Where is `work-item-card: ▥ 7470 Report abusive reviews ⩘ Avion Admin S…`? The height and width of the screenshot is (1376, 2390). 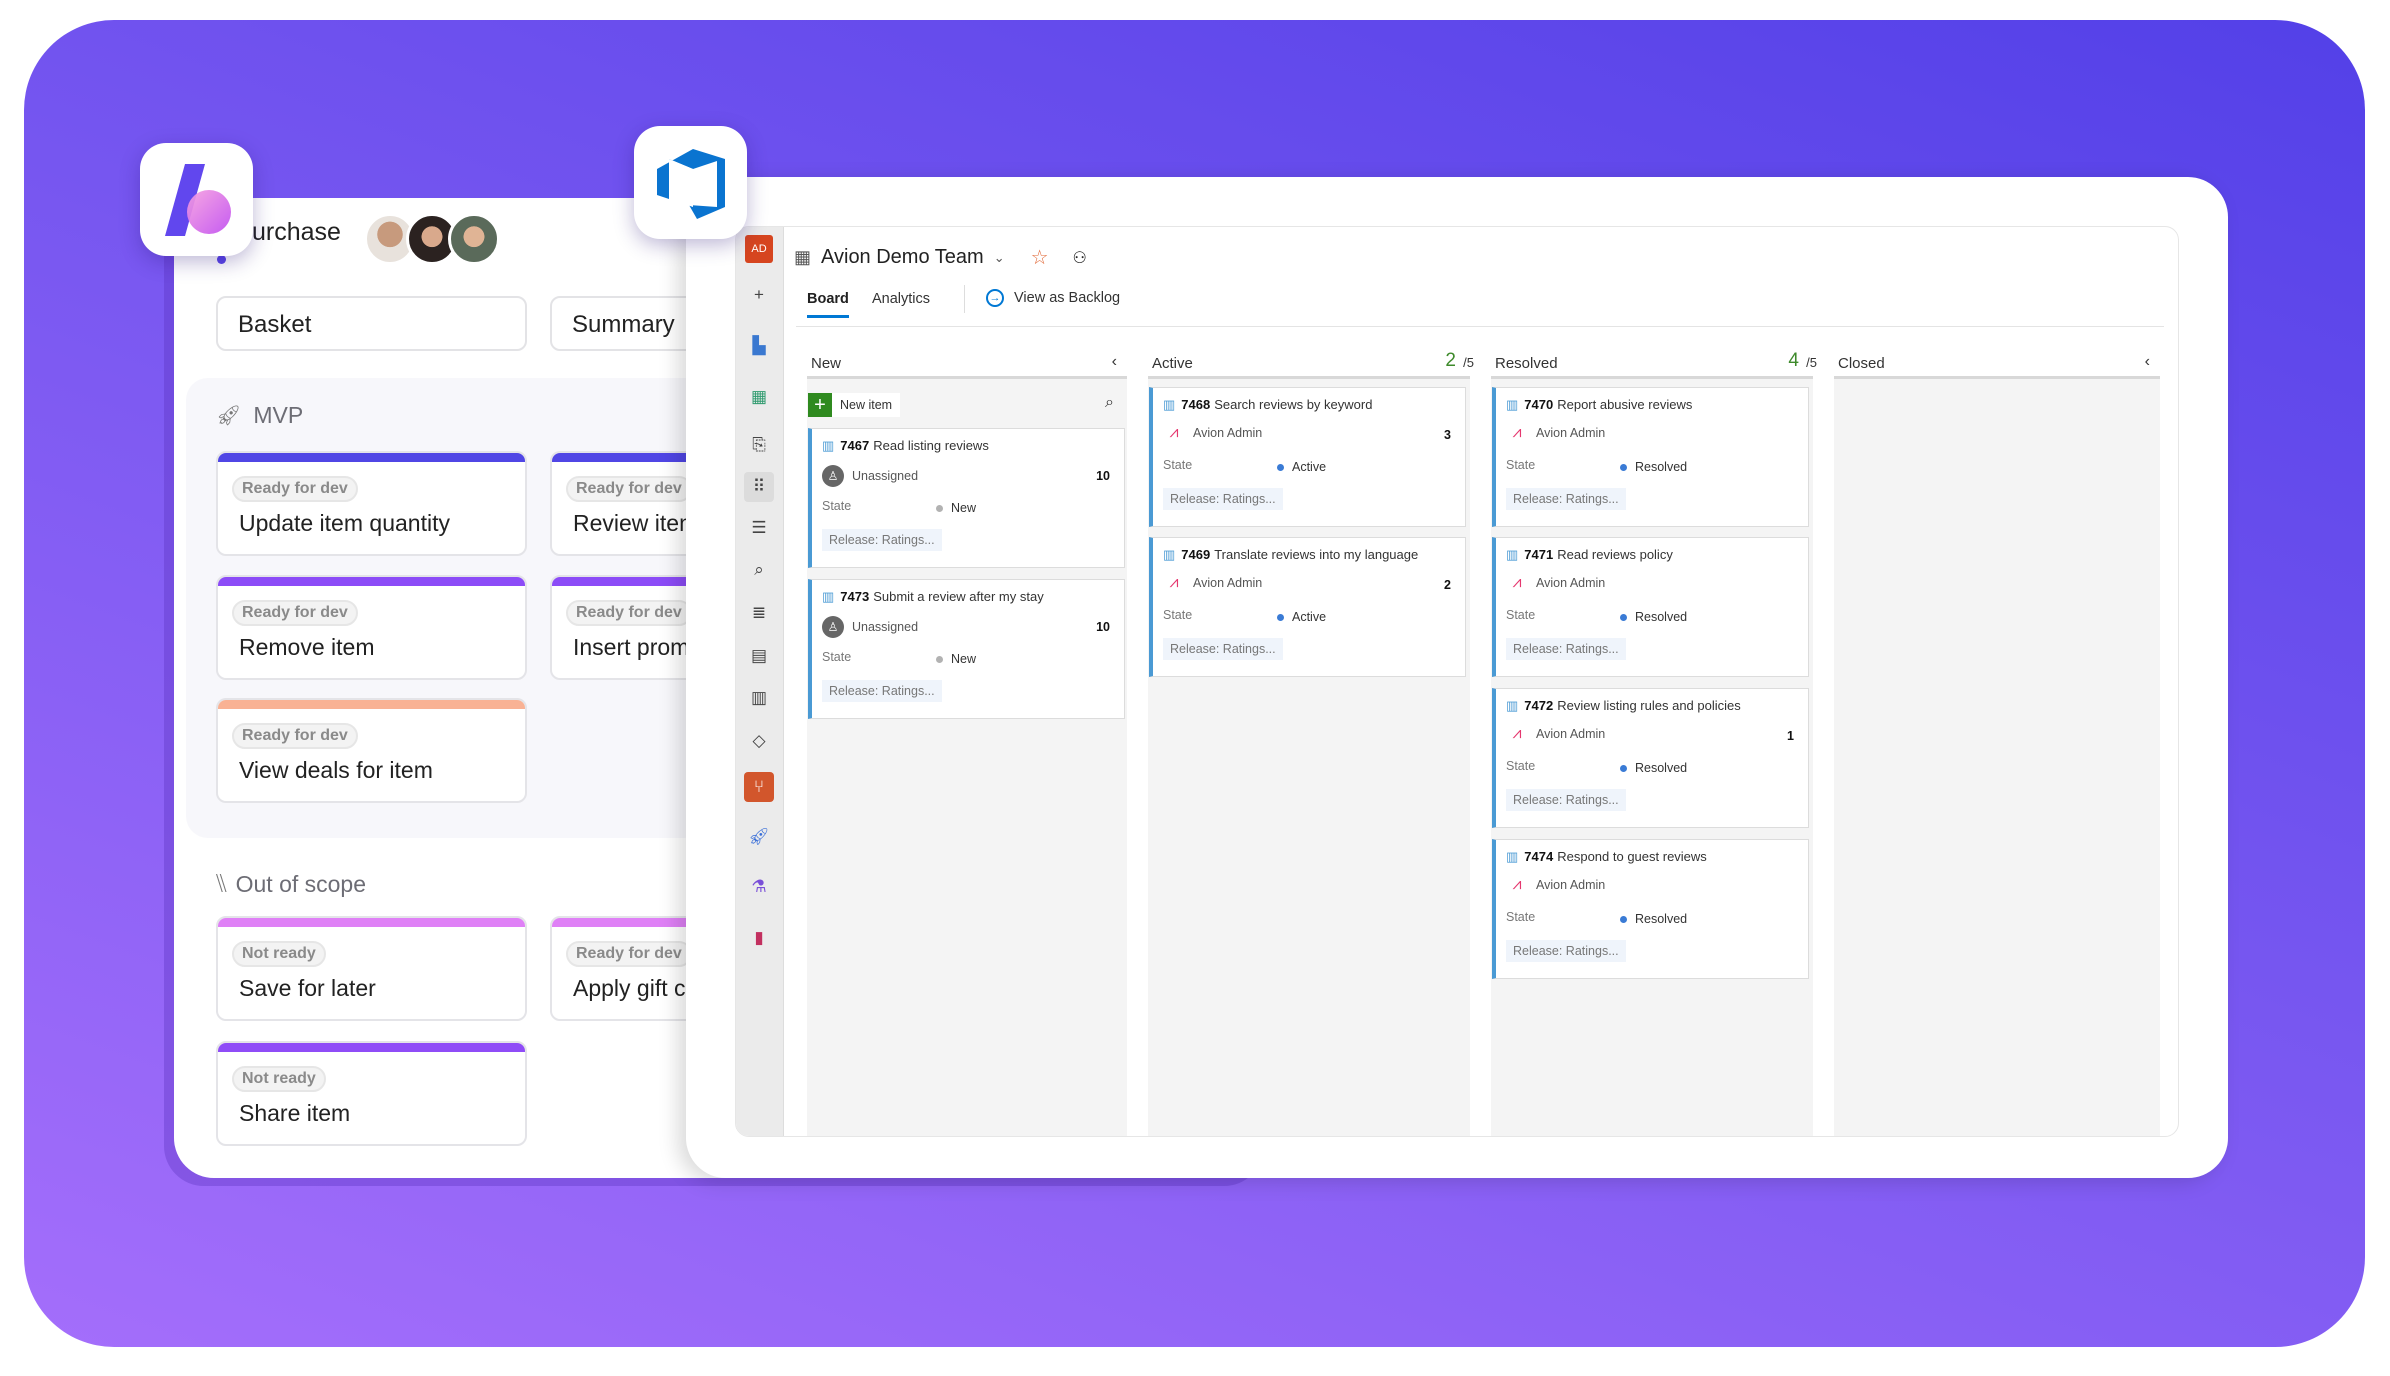
work-item-card: ▥ 7470 Report abusive reviews ⩘ Avion Admin S… is located at coordinates (1650, 457).